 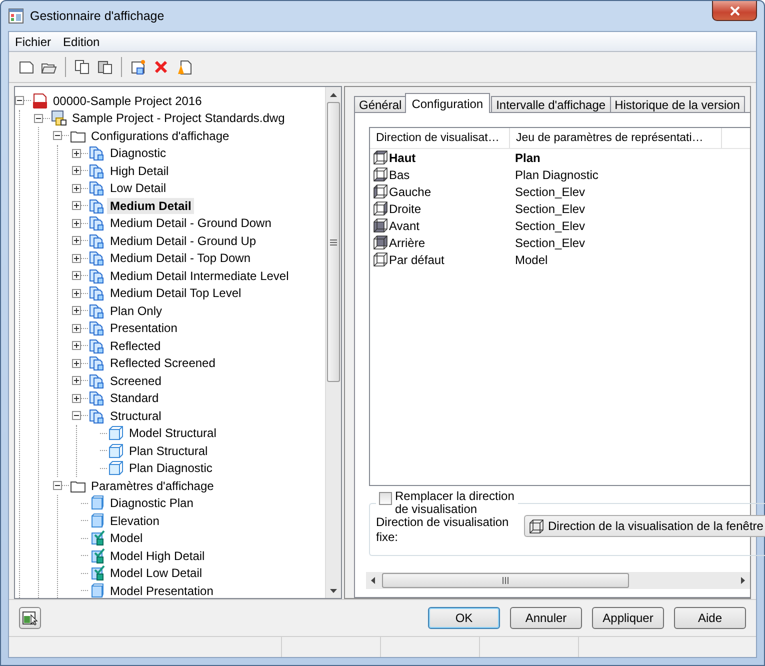 I want to click on tree-item: 00000-Sample Project 2016, so click(x=127, y=100).